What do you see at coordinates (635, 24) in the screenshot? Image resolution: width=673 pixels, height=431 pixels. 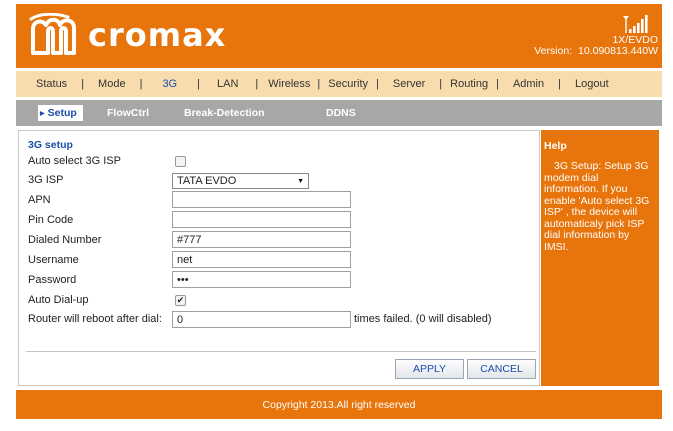 I see `signal-strength-icon` at bounding box center [635, 24].